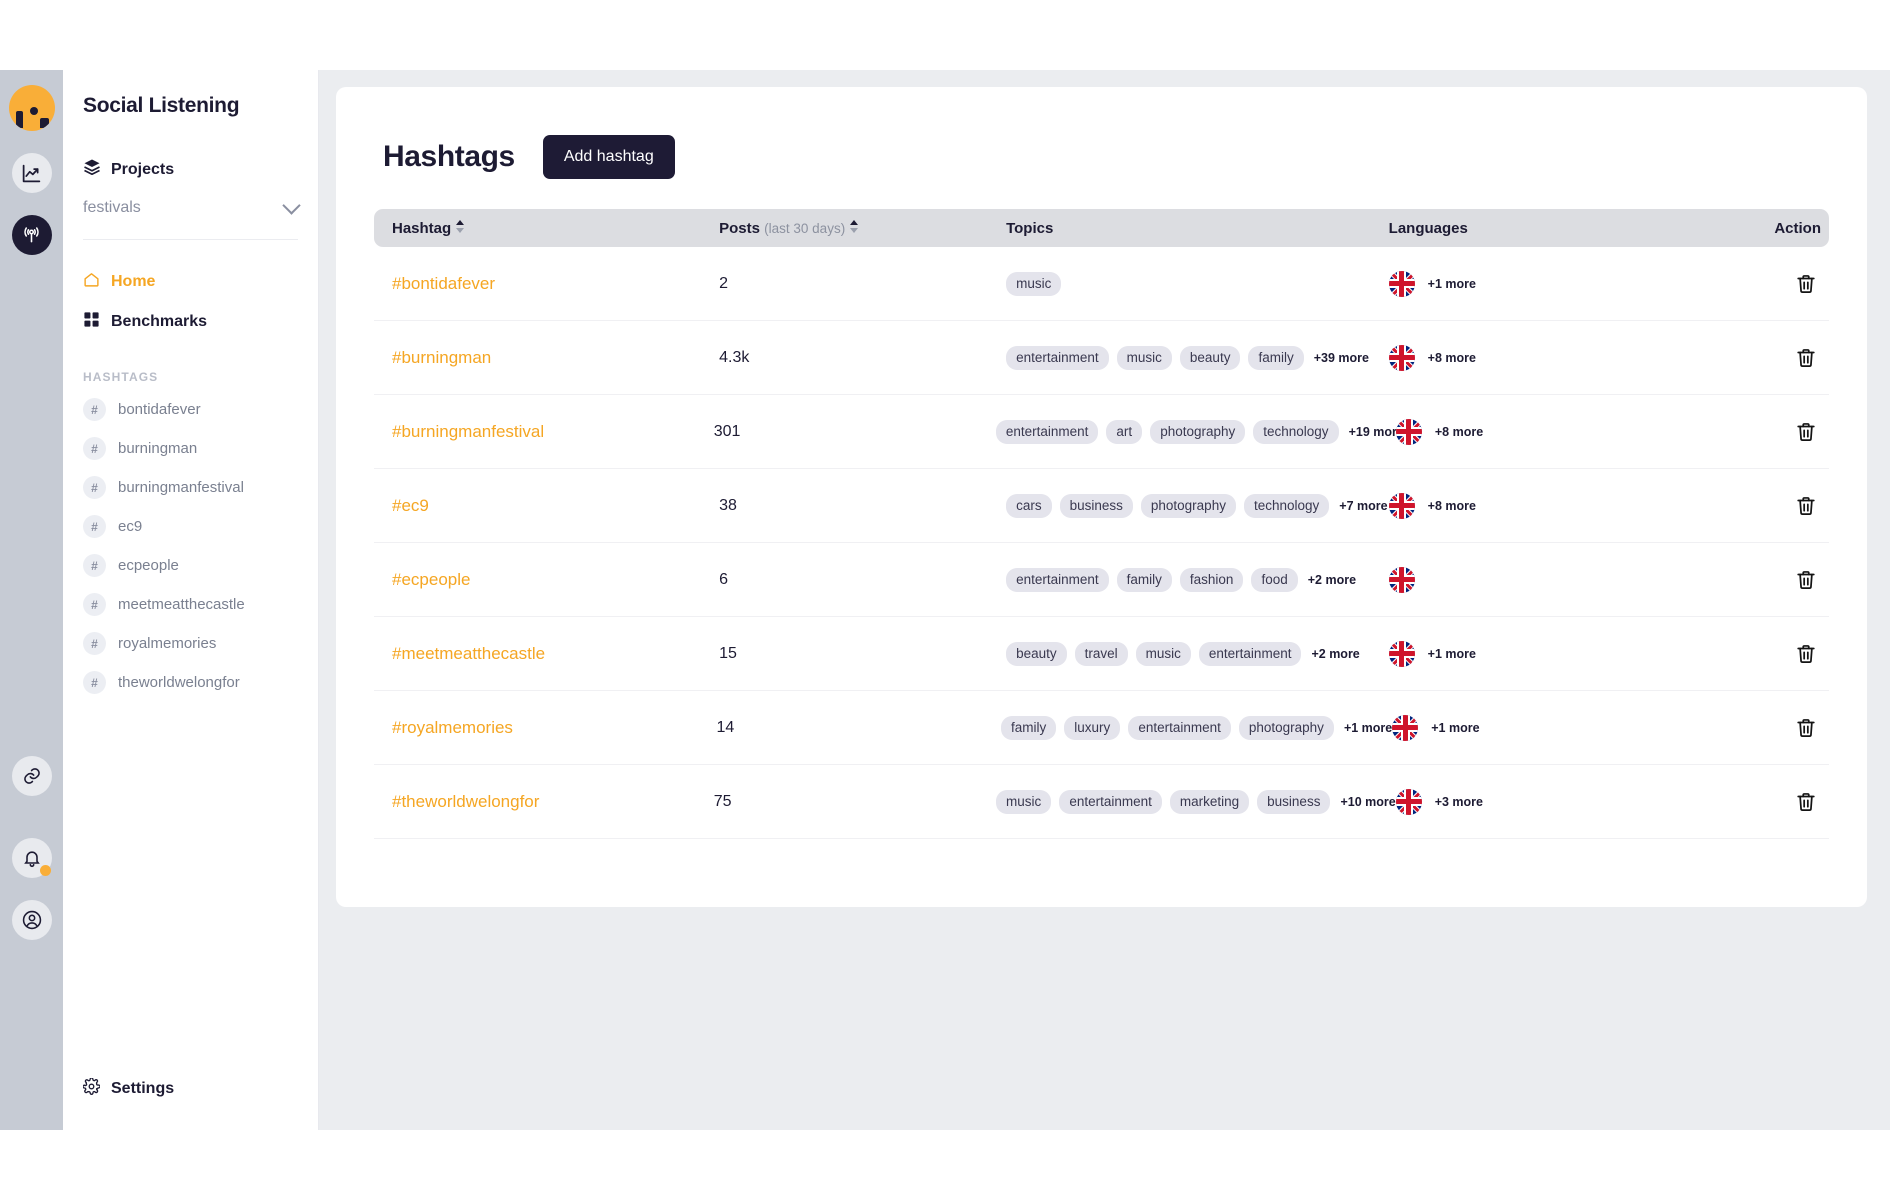 This screenshot has height=1200, width=1890. I want to click on sidebar-item-ec9: # ec9, so click(190, 526).